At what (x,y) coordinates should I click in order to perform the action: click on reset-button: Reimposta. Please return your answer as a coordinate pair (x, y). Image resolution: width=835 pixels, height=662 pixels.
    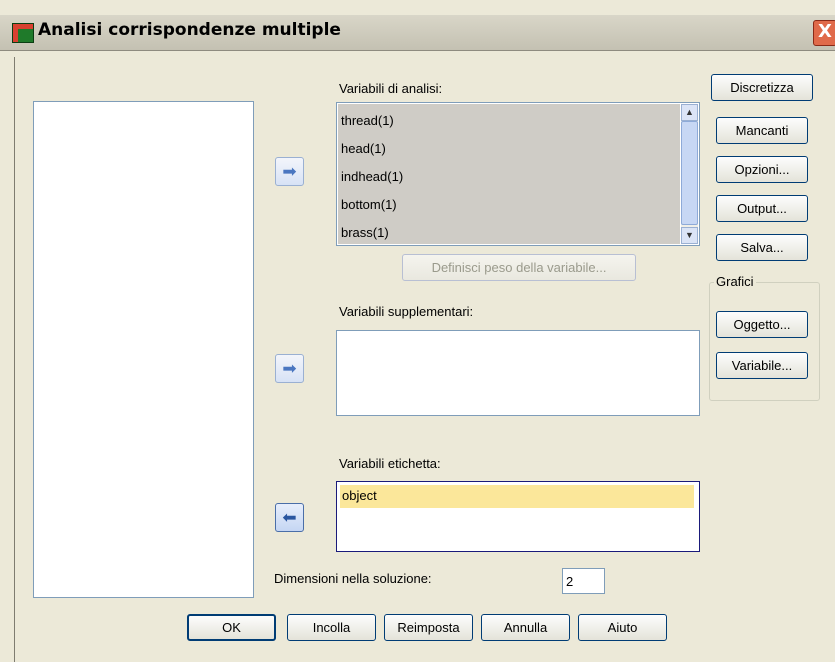
    Looking at the image, I should click on (428, 627).